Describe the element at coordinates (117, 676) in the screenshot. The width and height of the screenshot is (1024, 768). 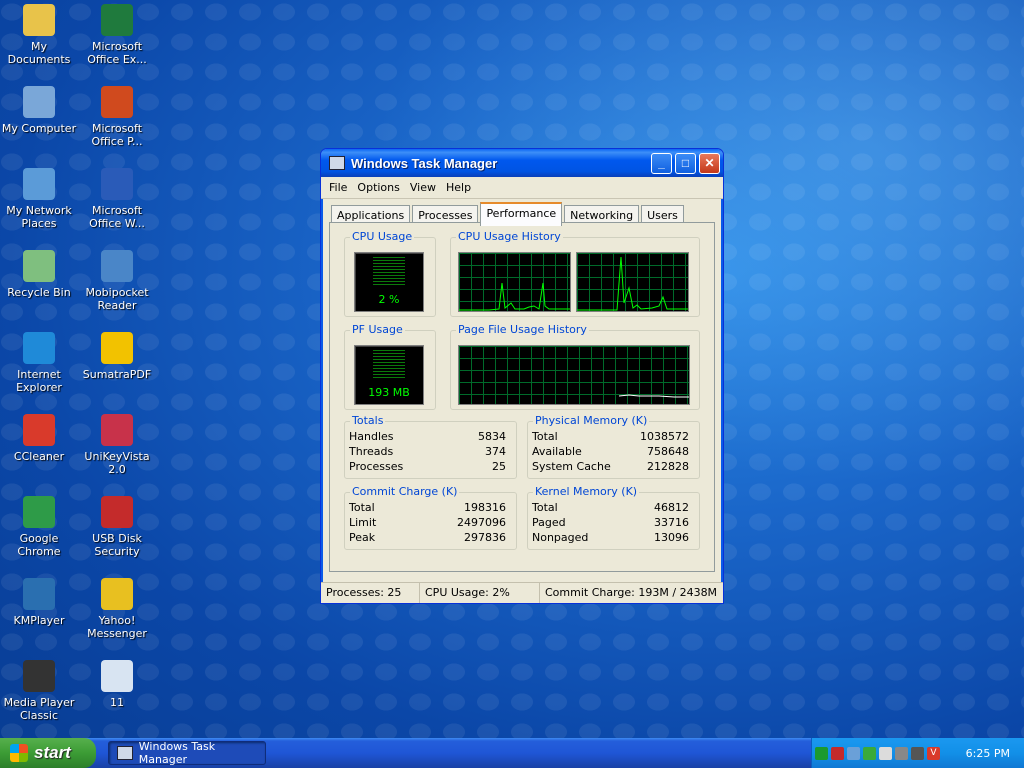
I see `document-icon` at that location.